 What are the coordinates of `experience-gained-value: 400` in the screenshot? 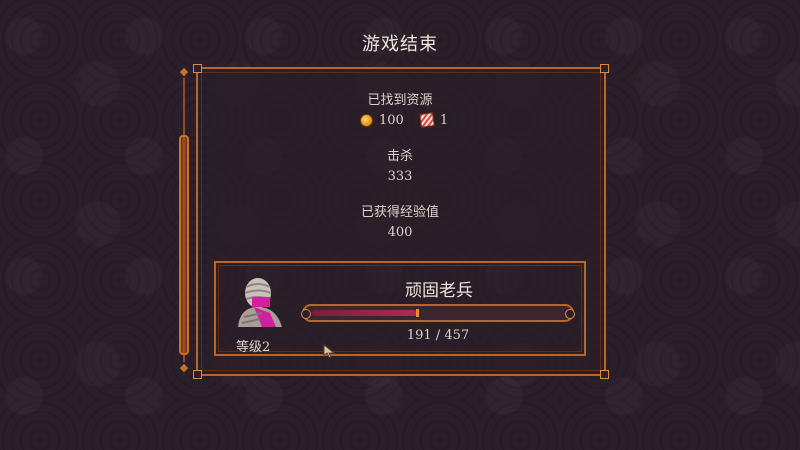 It's located at (400, 232).